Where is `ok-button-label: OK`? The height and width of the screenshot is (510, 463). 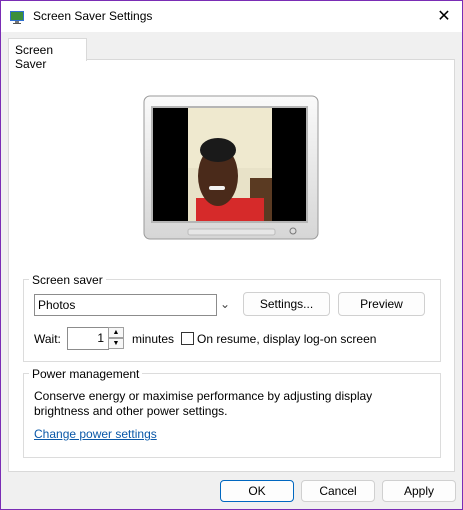
ok-button-label: OK is located at coordinates (257, 491).